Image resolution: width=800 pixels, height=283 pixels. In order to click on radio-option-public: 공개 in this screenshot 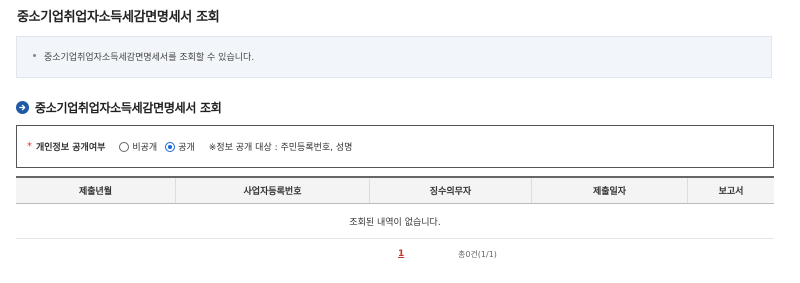, I will do `click(180, 146)`.